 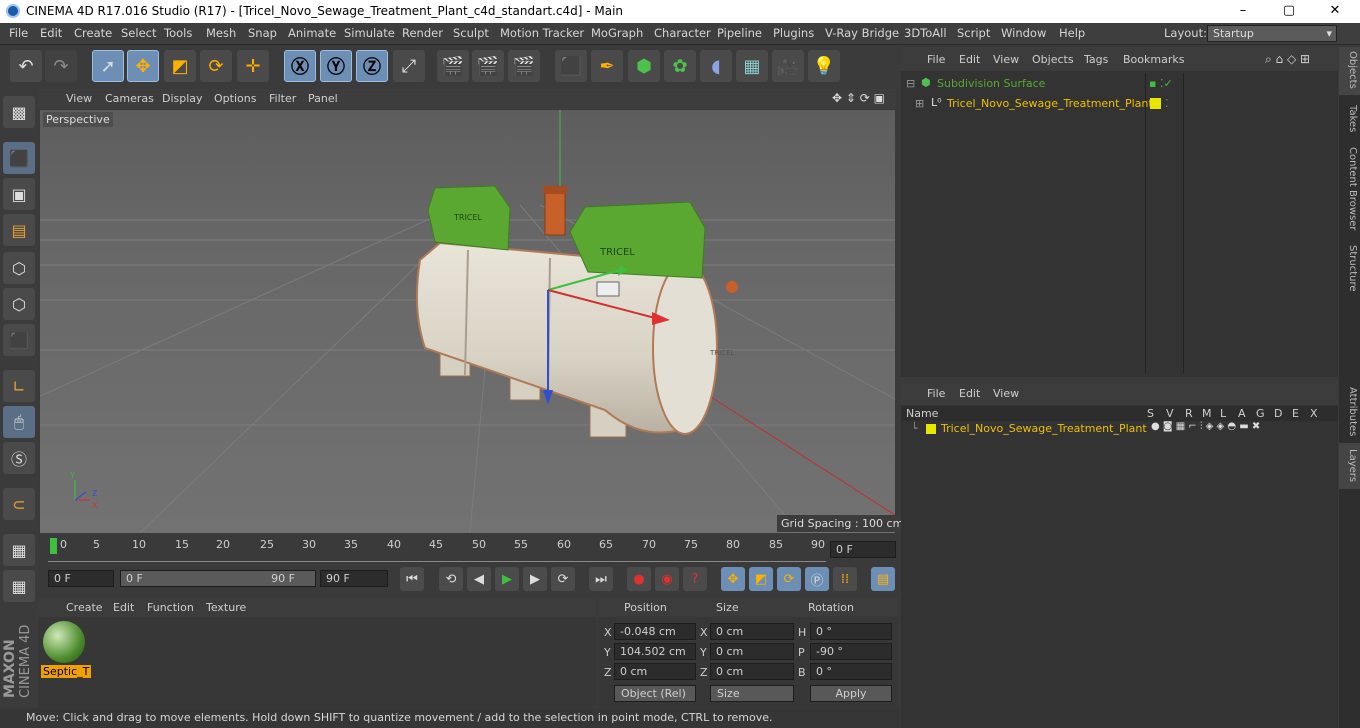 What do you see at coordinates (19, 386) in the screenshot?
I see `axis-mode-button: ∟` at bounding box center [19, 386].